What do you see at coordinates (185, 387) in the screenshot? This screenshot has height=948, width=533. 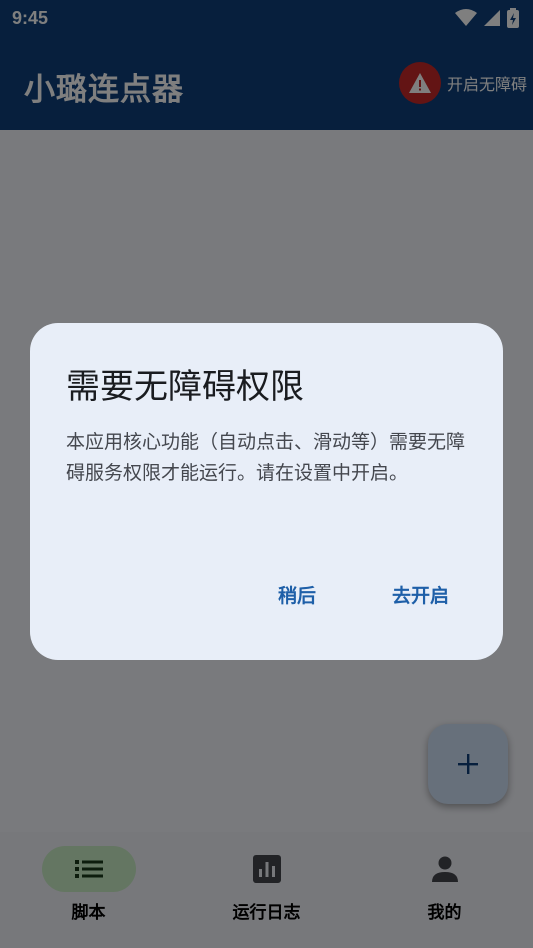 I see `dialog-title: 需要无障碍权限` at bounding box center [185, 387].